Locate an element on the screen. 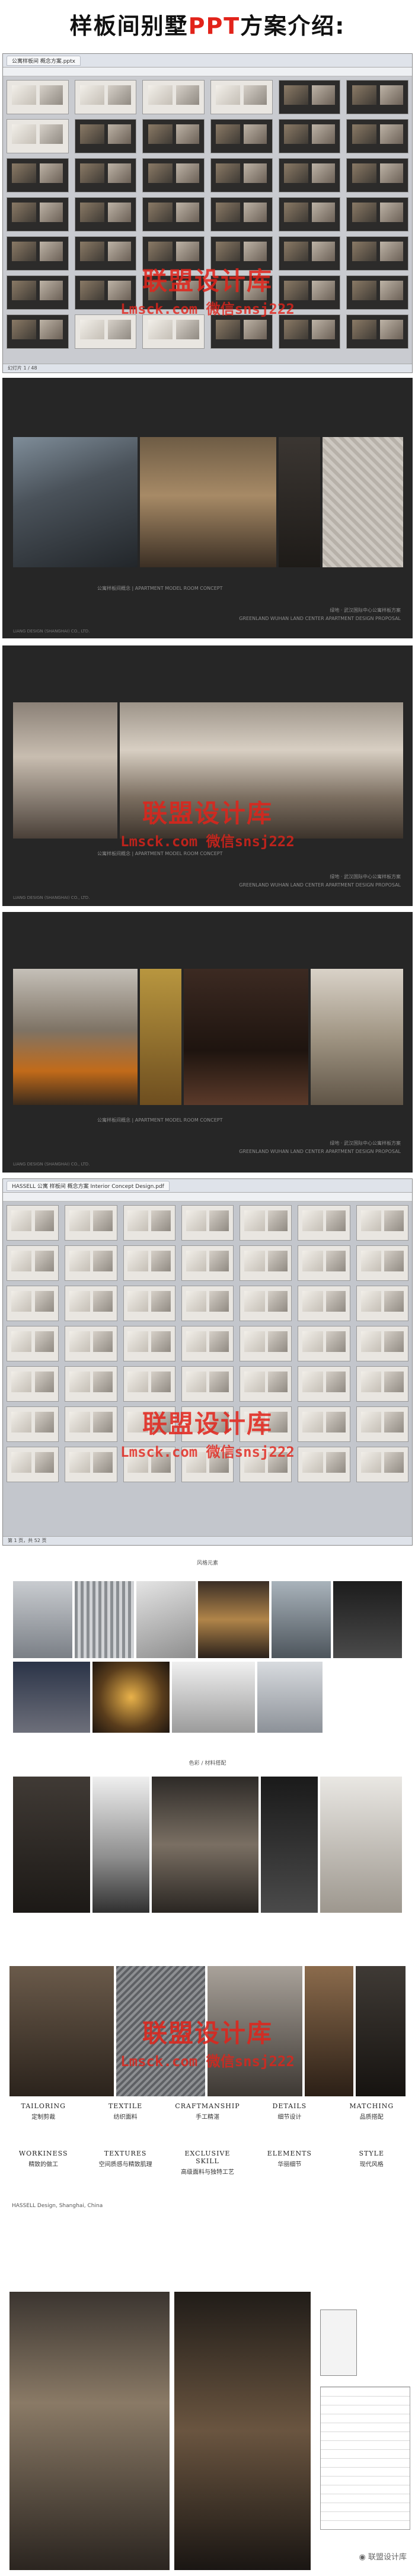  document-tab: 公寓样板间 概念方案.pptx is located at coordinates (44, 61).